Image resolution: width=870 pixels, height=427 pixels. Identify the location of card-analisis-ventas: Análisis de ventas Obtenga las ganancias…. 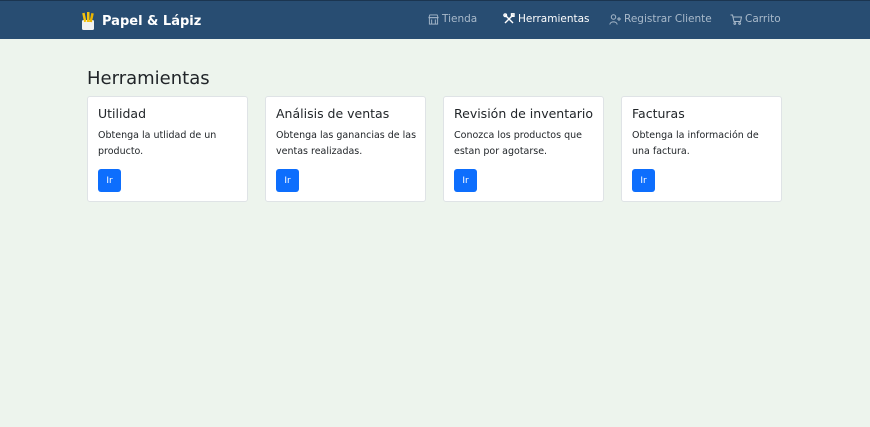
(345, 149).